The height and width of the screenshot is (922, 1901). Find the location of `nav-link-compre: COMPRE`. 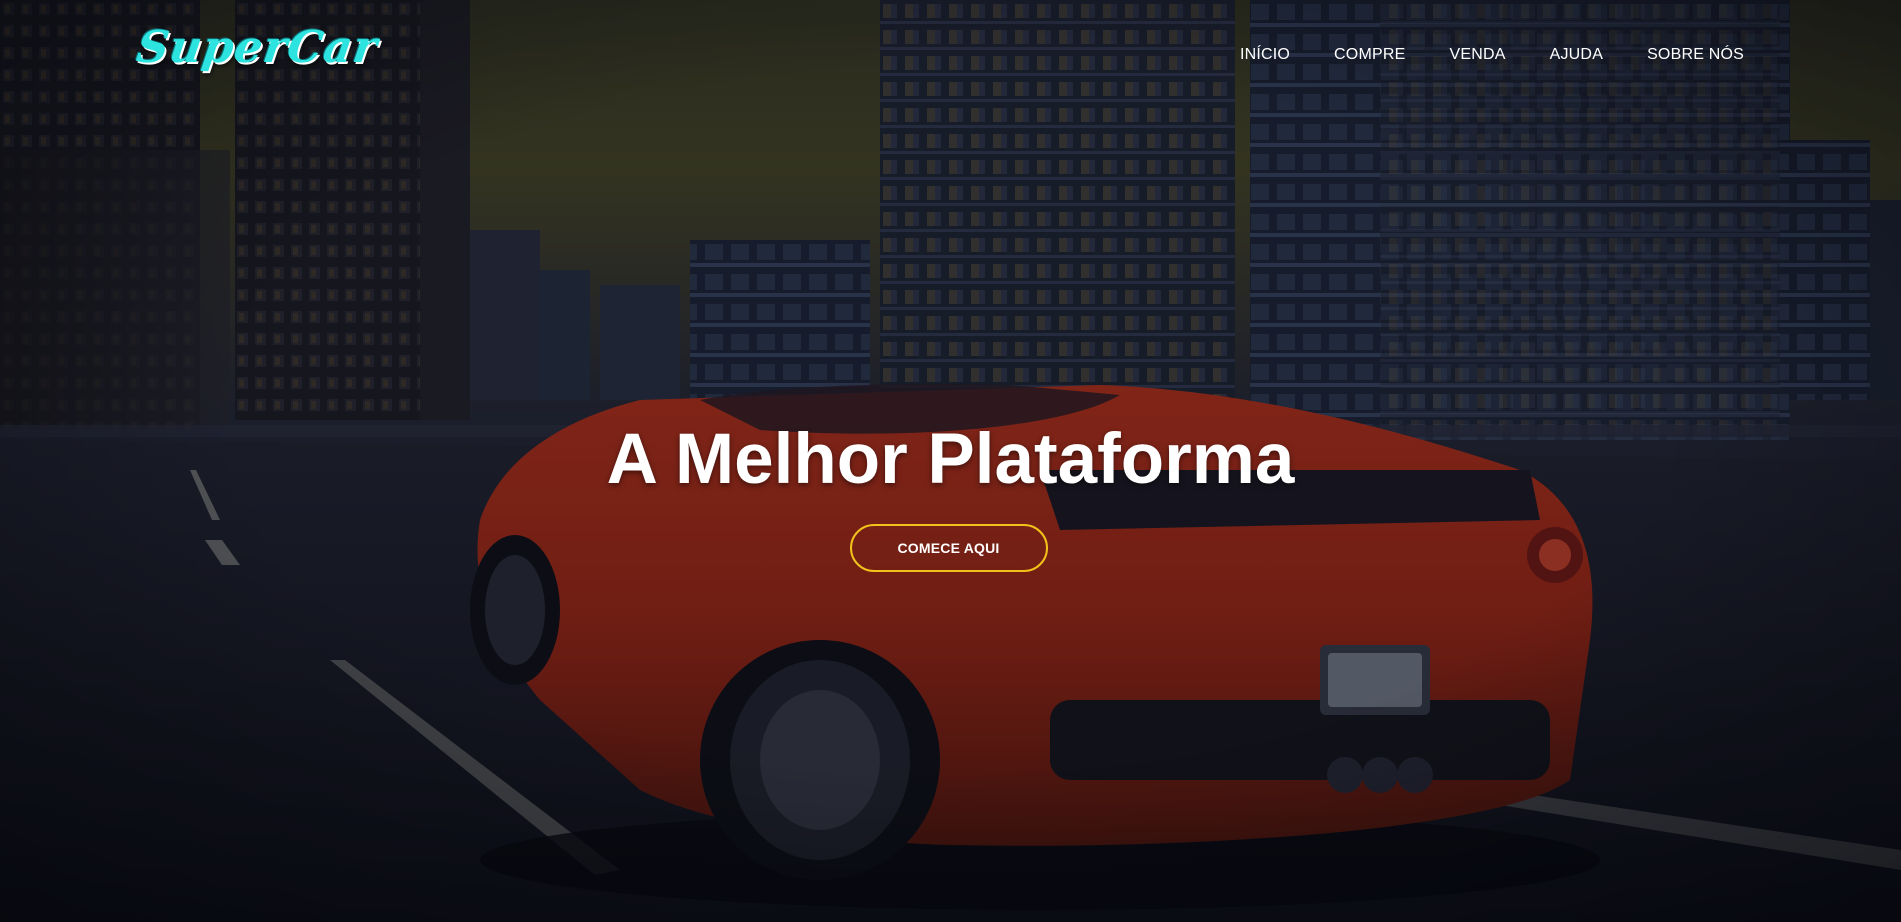

nav-link-compre: COMPRE is located at coordinates (1369, 54).